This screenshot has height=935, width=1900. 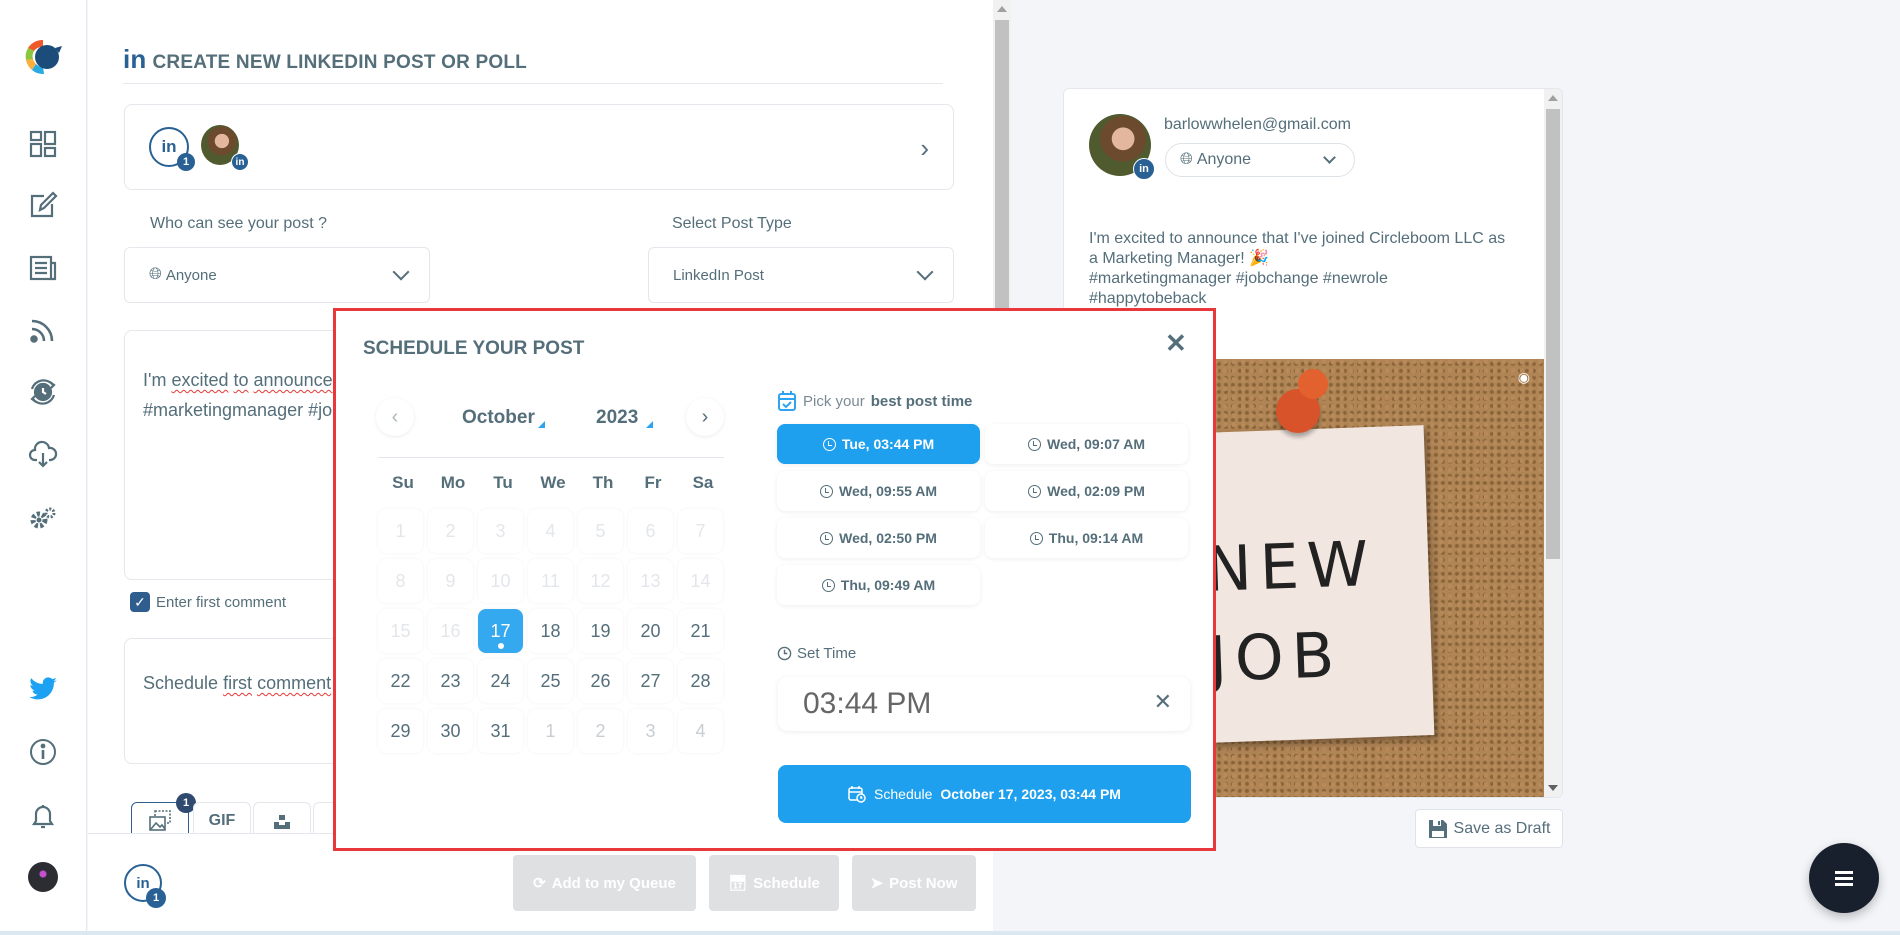 What do you see at coordinates (282, 821) in the screenshot?
I see `unsplash-icon` at bounding box center [282, 821].